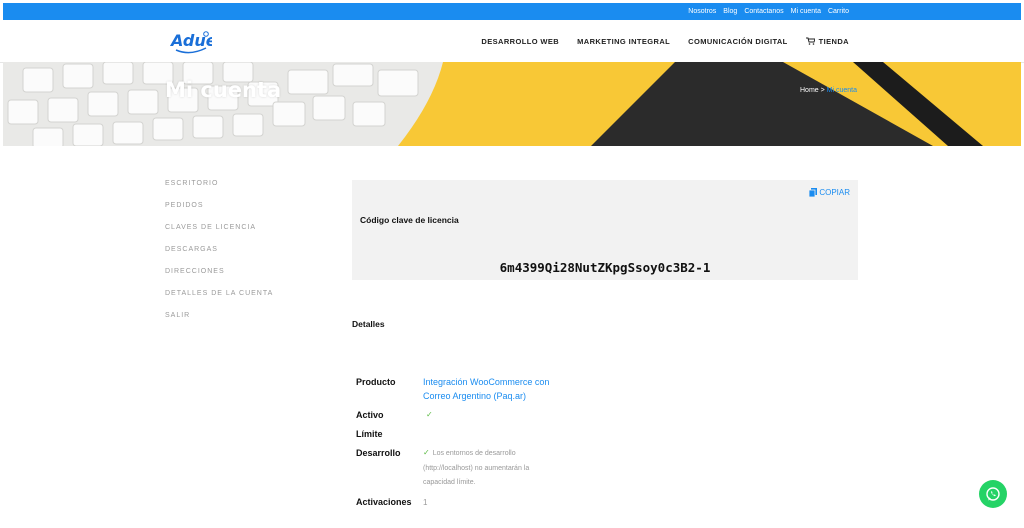 This screenshot has width=1024, height=528. What do you see at coordinates (240, 191) in the screenshot?
I see `sidebar-item-escritorio: ESCRITORIO` at bounding box center [240, 191].